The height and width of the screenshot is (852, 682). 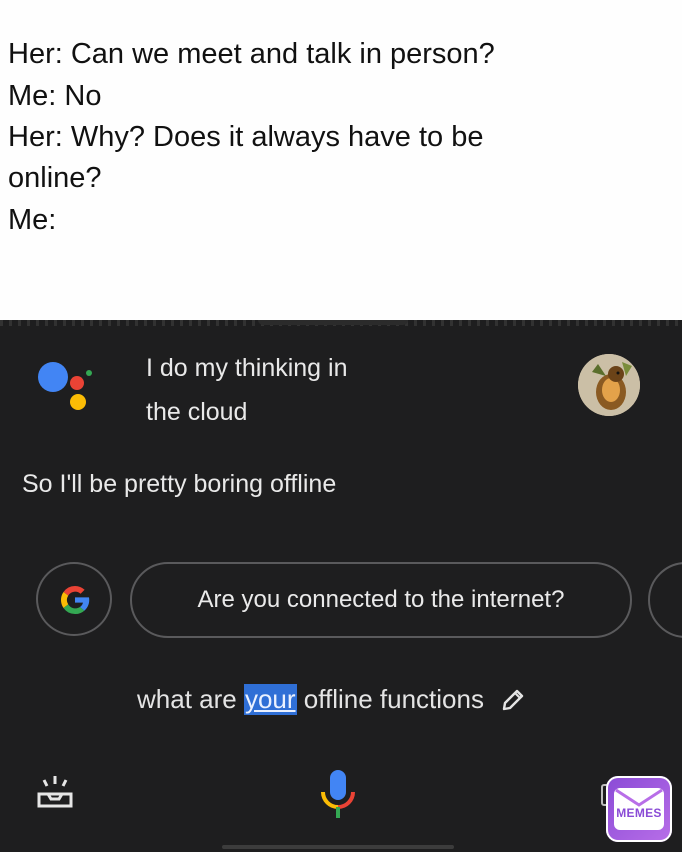 I want to click on suggestion-chip-partial, so click(x=665, y=600).